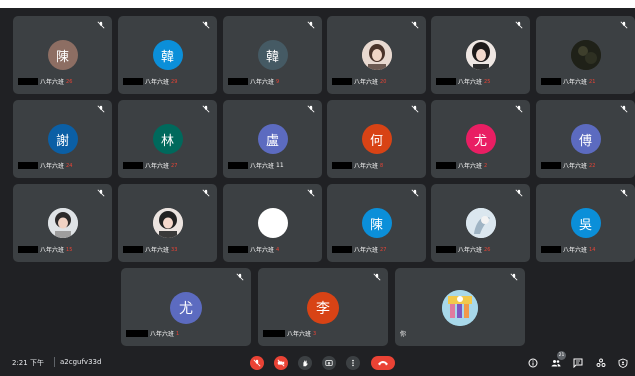 The image size is (635, 376). I want to click on participant-name: 八年六班 27, so click(359, 249).